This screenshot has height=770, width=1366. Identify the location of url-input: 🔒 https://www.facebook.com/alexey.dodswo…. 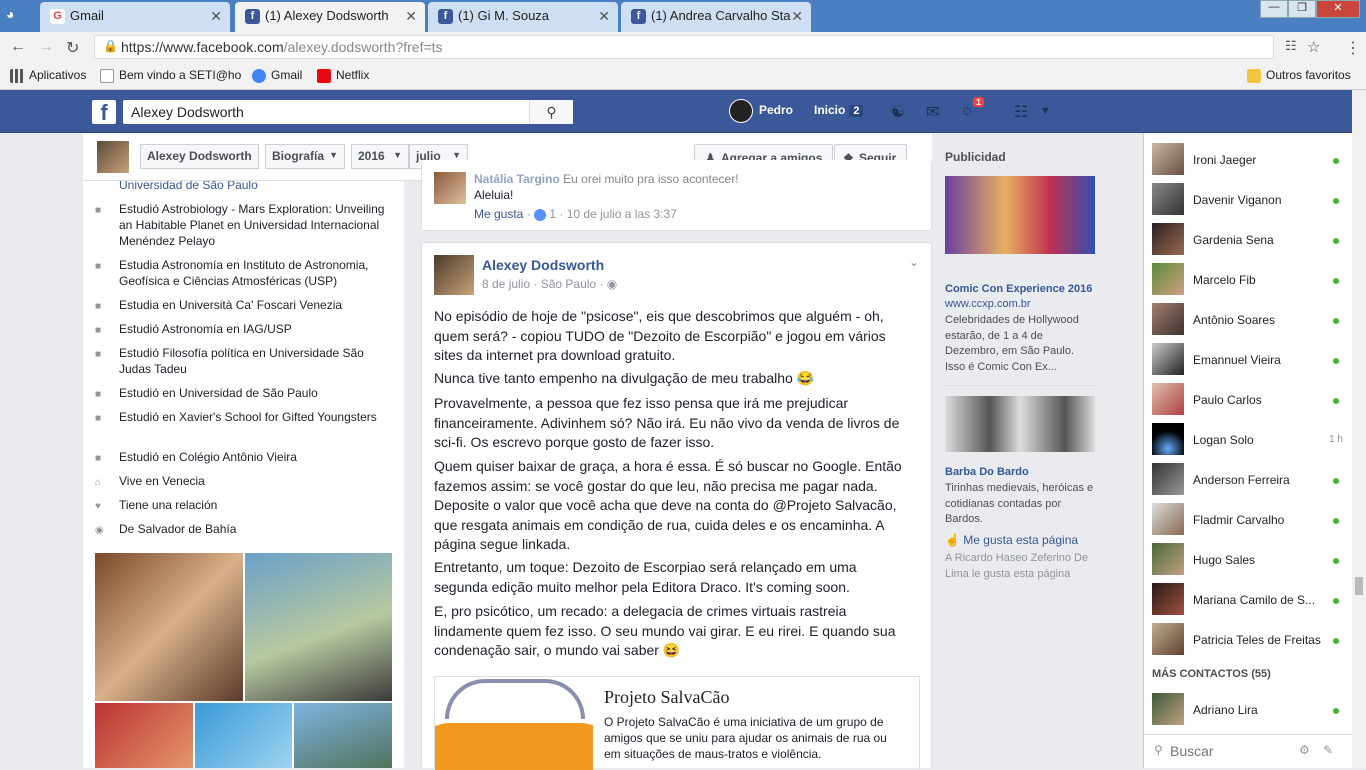
(684, 47).